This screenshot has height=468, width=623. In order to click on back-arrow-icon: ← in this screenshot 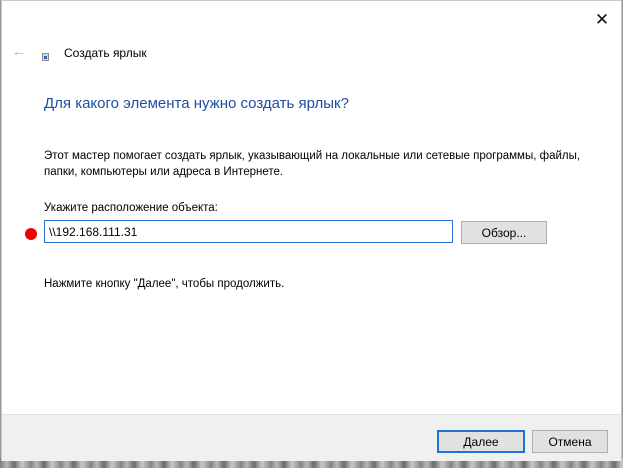, I will do `click(19, 52)`.